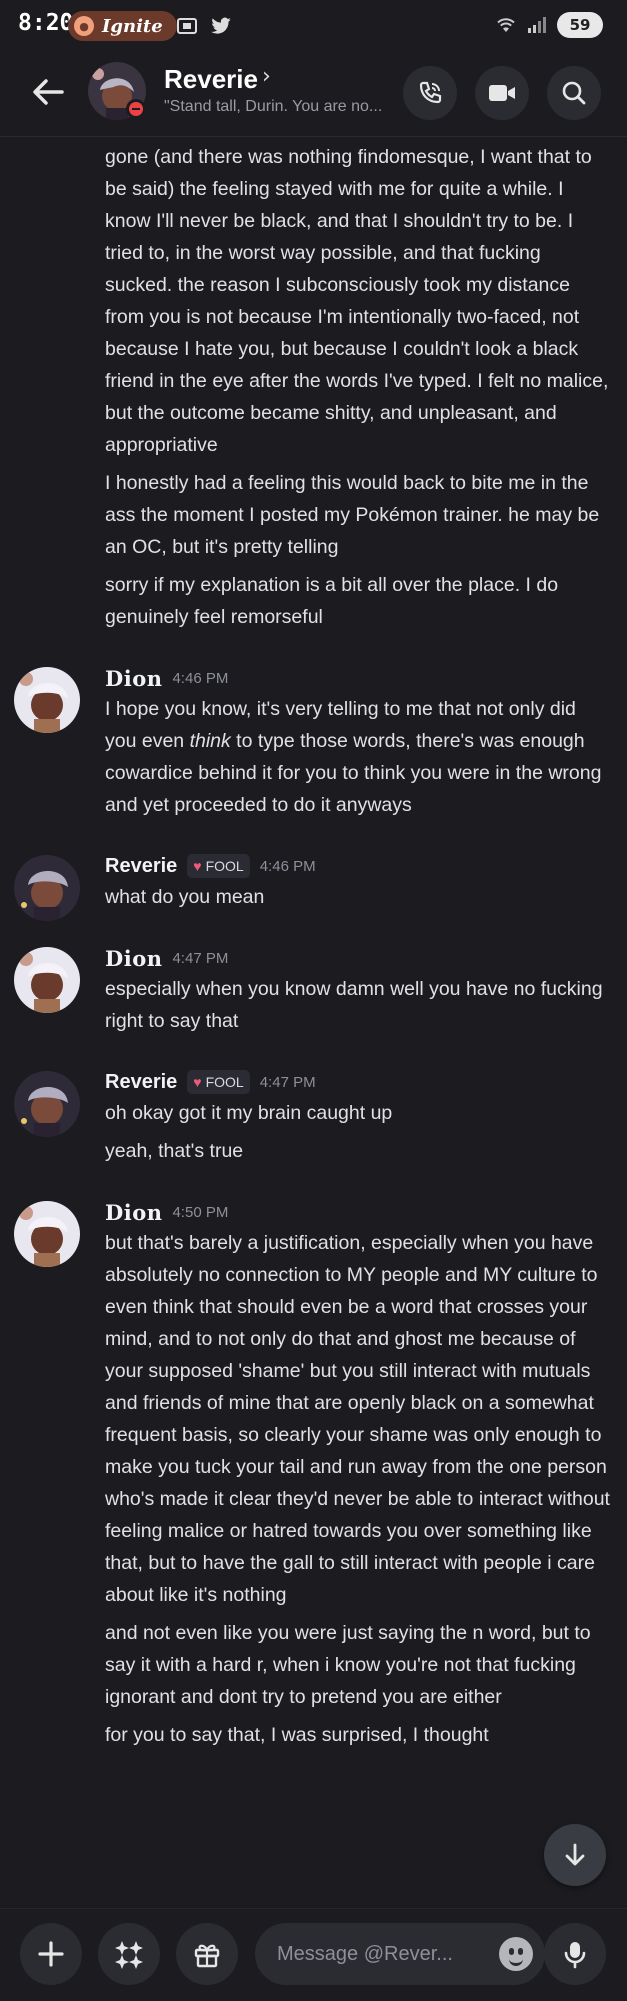 This screenshot has height=2001, width=627. Describe the element at coordinates (313, 886) in the screenshot. I see `message-group: Reverie ♥ FOOL 4:46 PM what do you mean` at that location.